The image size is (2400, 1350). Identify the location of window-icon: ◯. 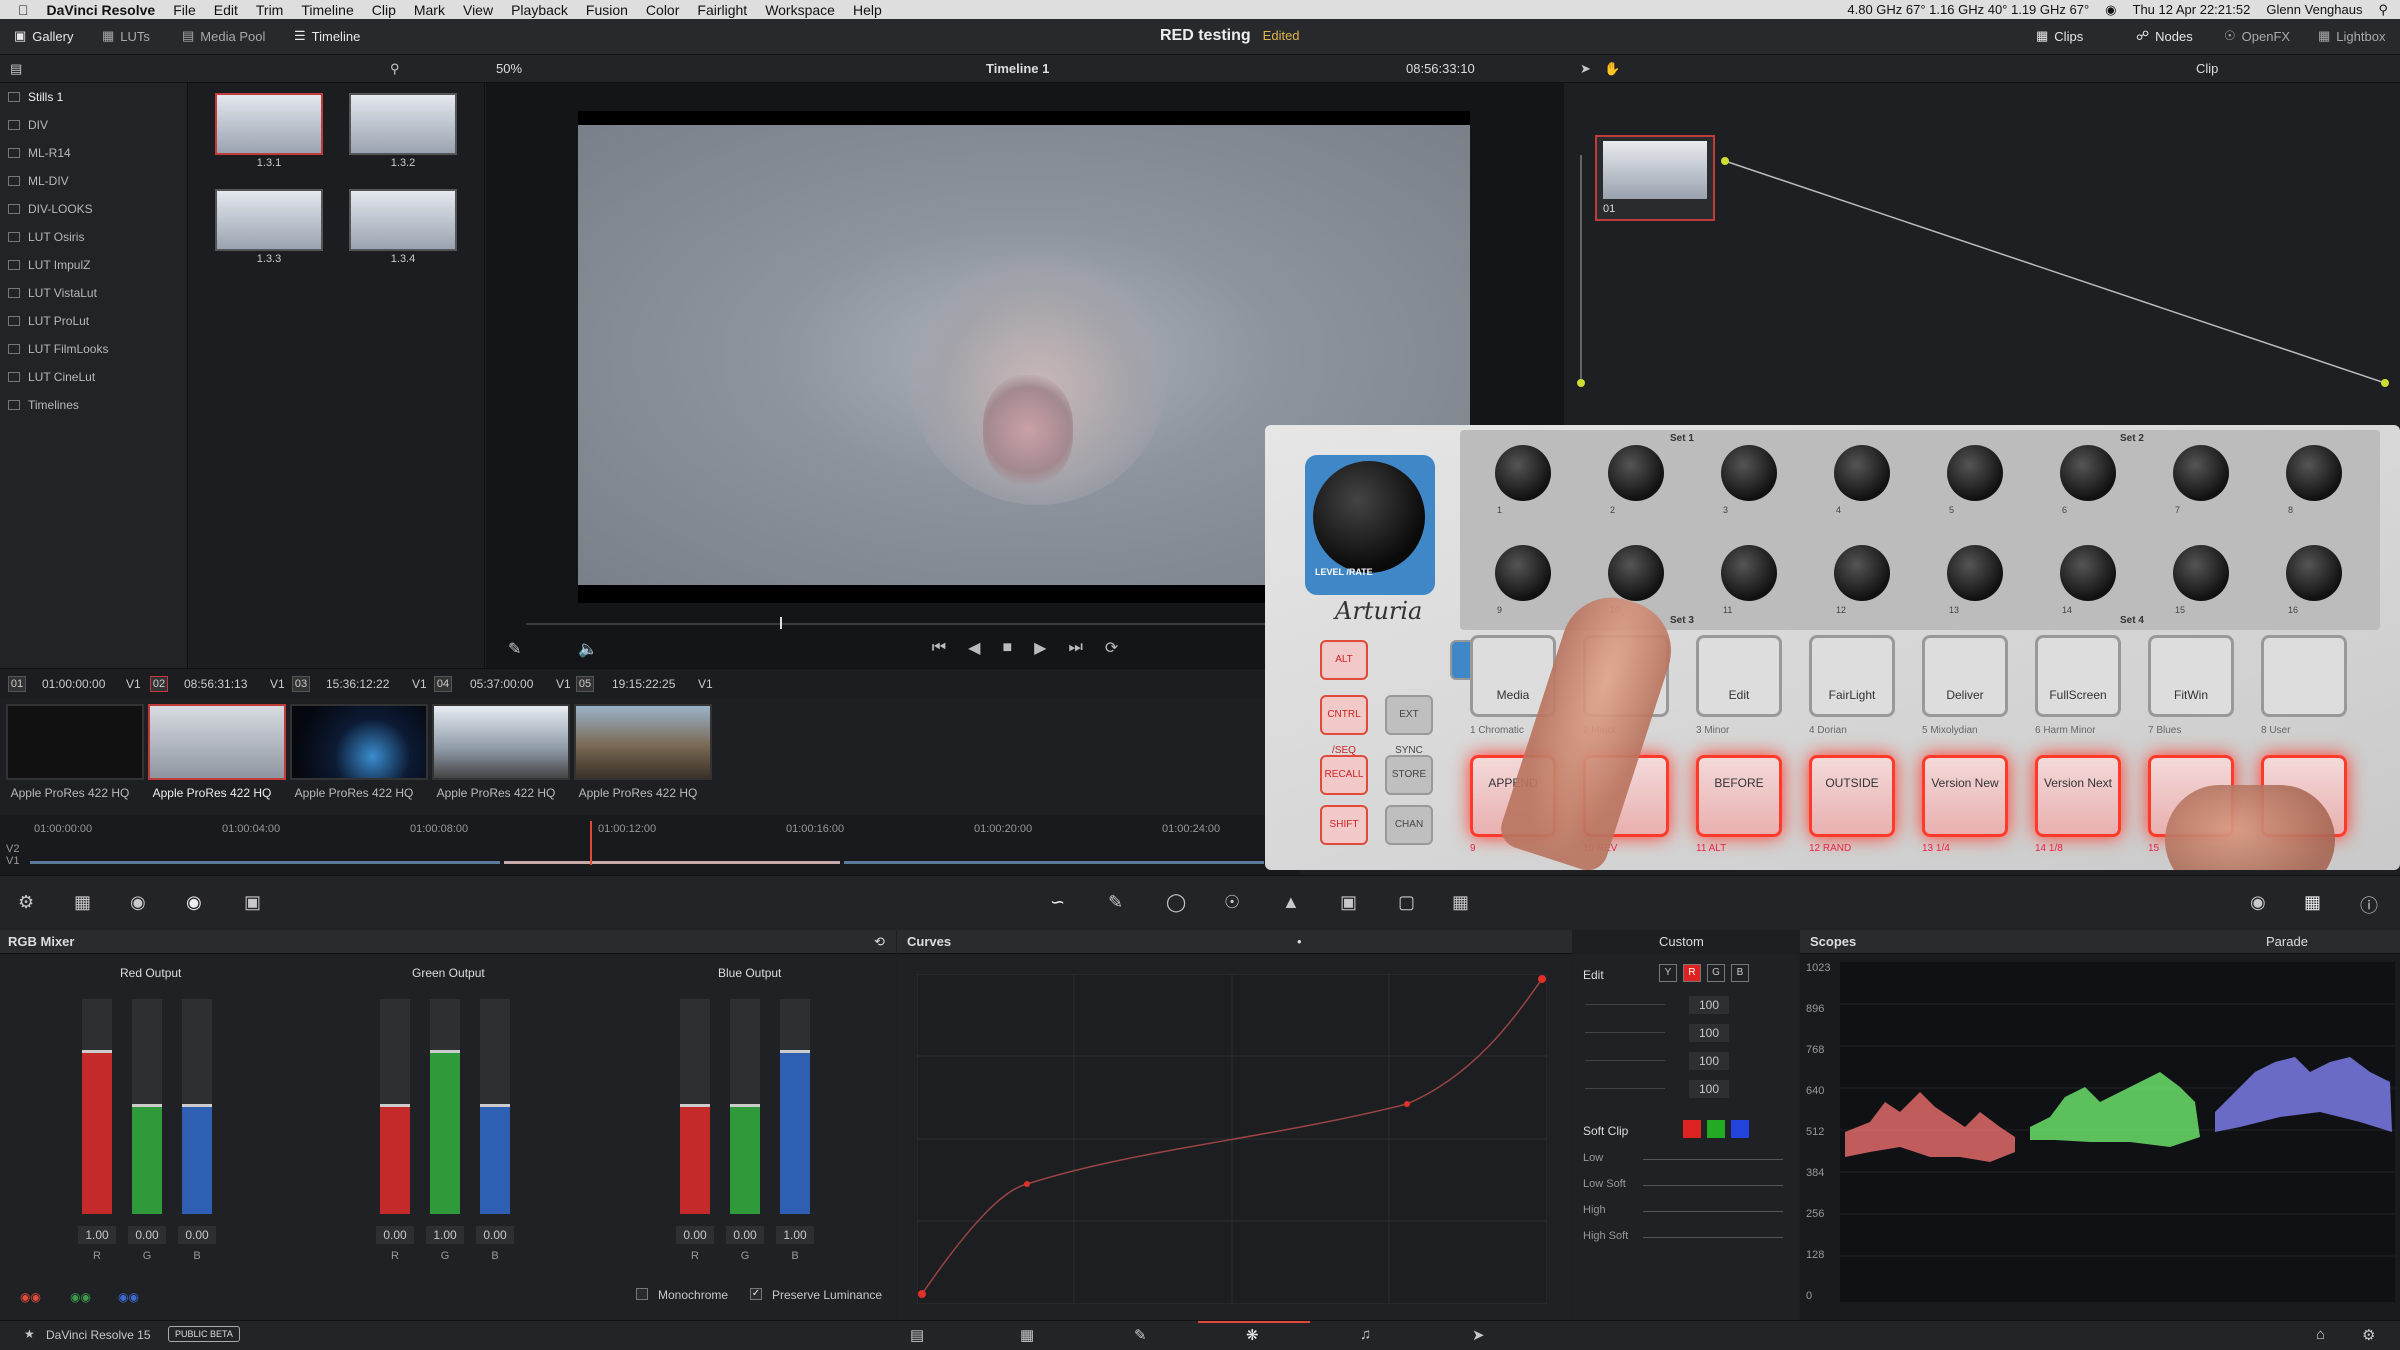
(1176, 902).